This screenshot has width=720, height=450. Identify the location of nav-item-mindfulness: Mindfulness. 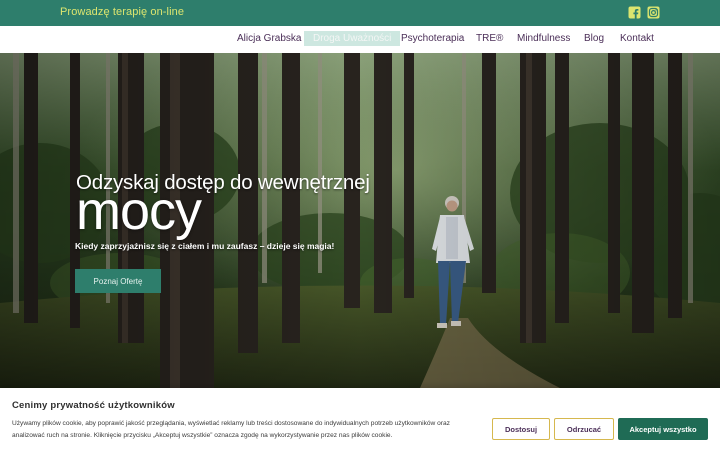
(543, 38).